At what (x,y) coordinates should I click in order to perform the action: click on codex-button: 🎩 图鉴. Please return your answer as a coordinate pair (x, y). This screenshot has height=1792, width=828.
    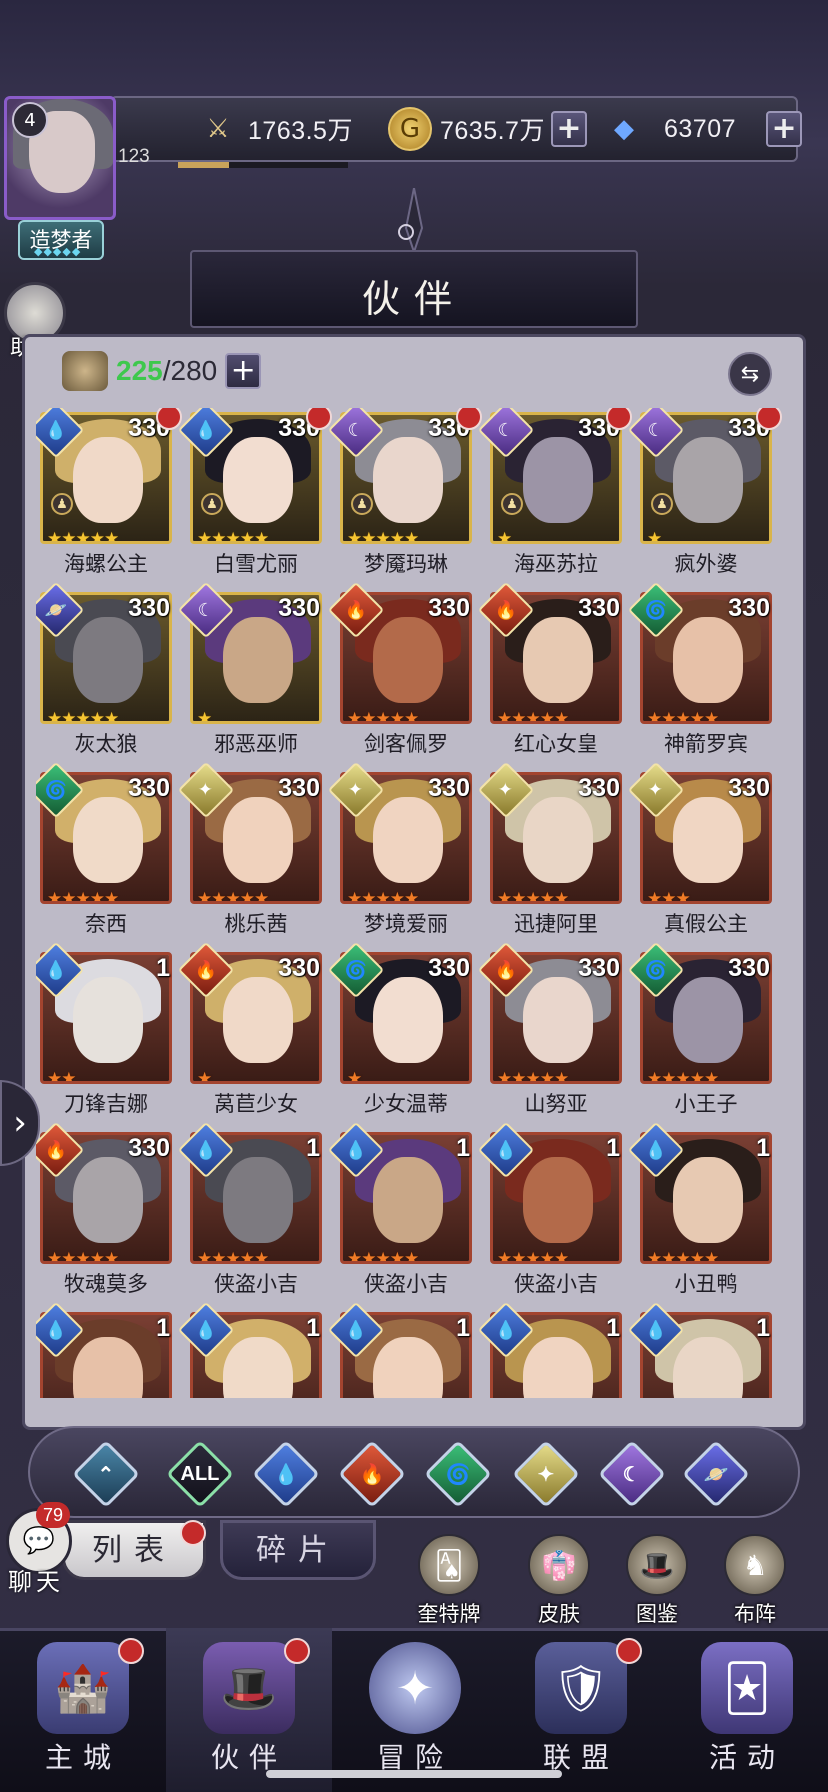
    Looking at the image, I should click on (657, 1581).